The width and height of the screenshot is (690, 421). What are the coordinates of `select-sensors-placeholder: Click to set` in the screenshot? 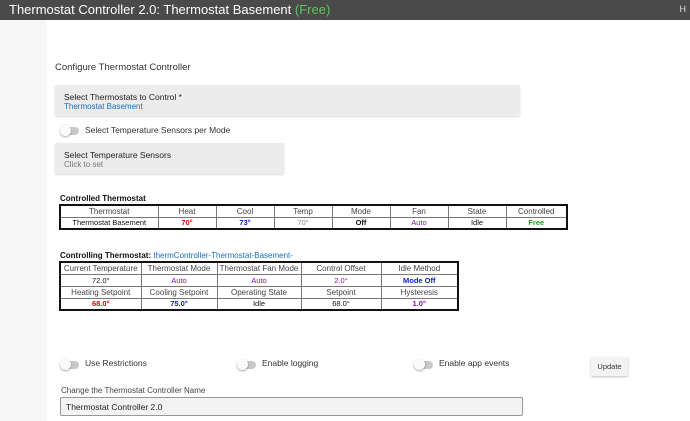 It's located at (84, 164).